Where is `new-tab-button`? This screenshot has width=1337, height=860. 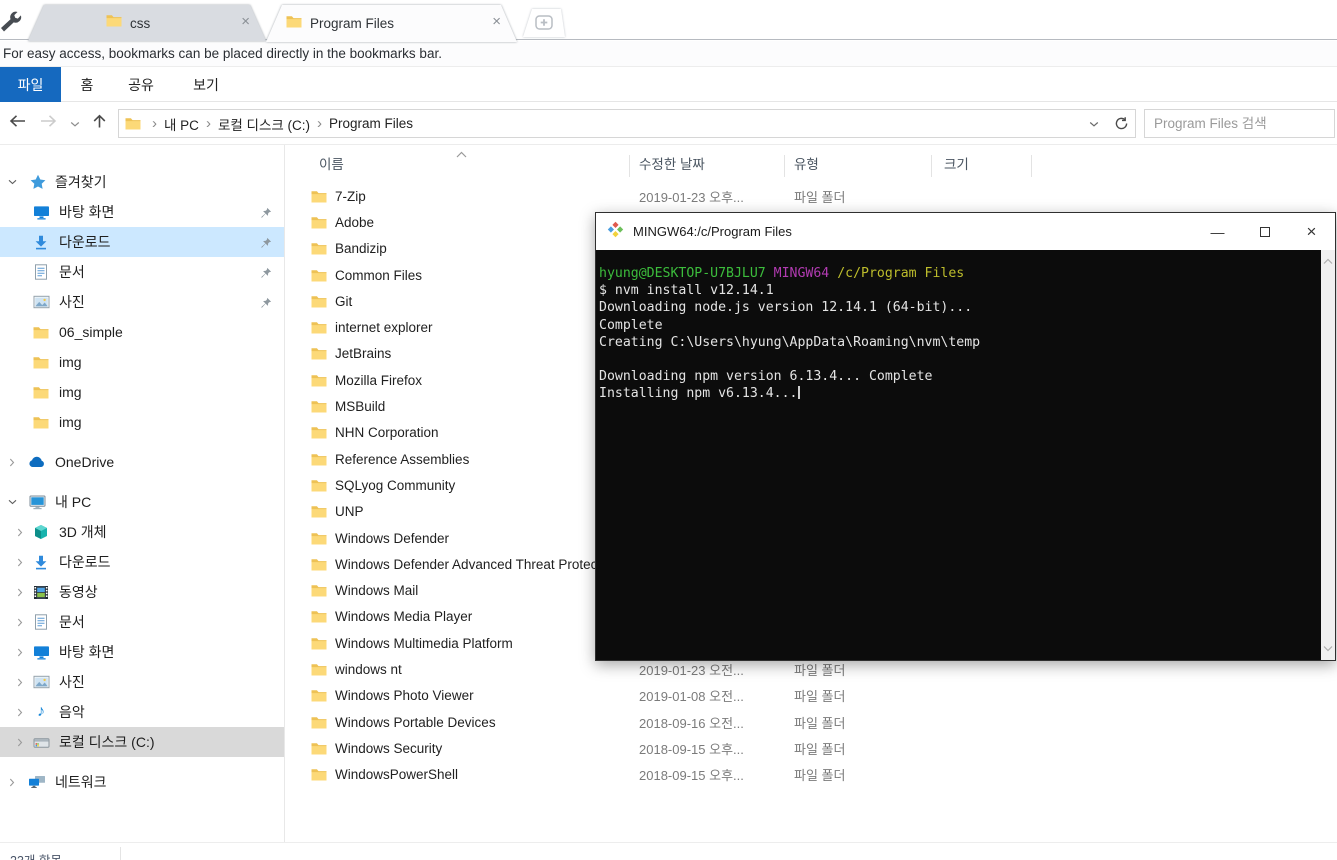 new-tab-button is located at coordinates (544, 23).